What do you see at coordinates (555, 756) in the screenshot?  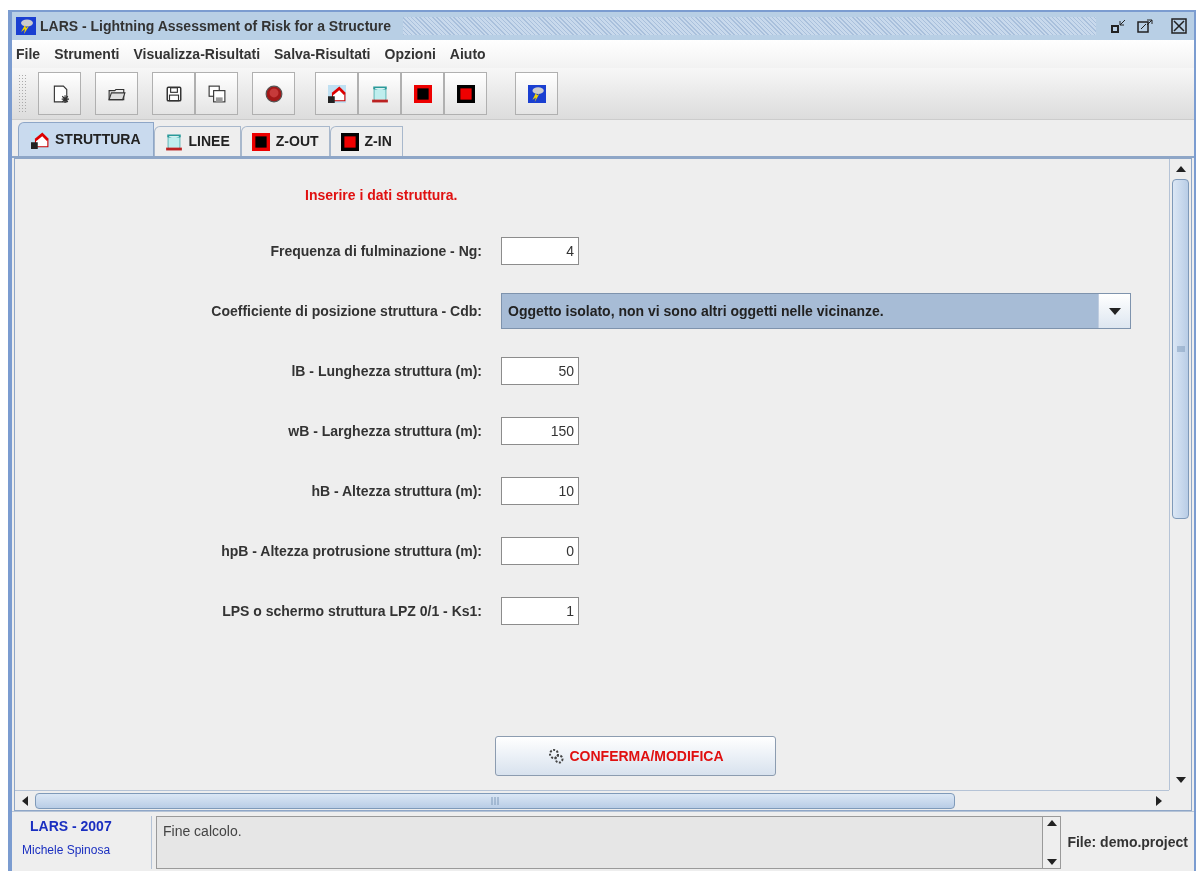 I see `gear-icon` at bounding box center [555, 756].